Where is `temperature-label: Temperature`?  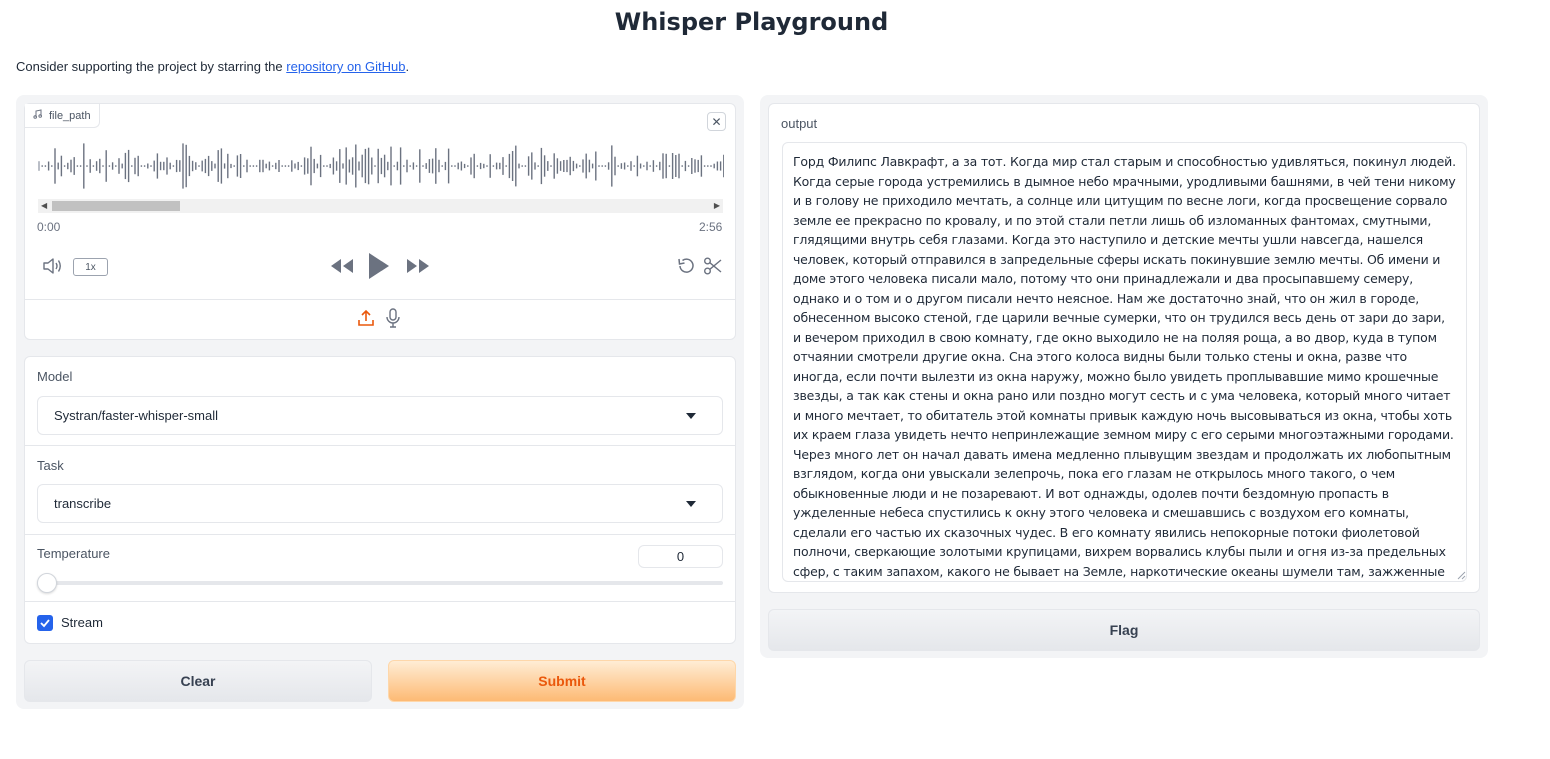 temperature-label: Temperature is located at coordinates (73, 553).